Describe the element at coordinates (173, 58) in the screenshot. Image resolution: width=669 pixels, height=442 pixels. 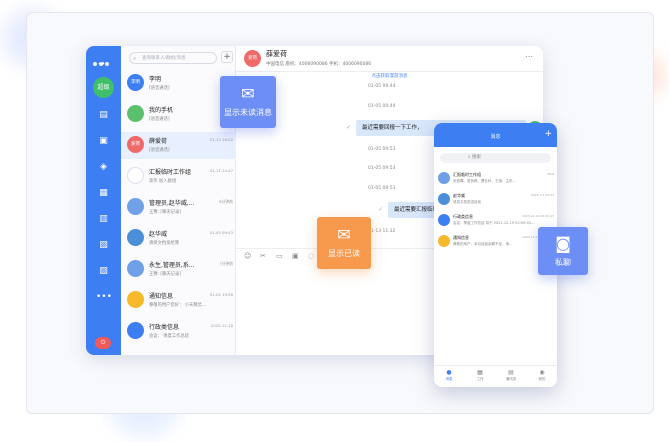
I see `search-input: ⌕ 查询联系人/群组/消息` at that location.